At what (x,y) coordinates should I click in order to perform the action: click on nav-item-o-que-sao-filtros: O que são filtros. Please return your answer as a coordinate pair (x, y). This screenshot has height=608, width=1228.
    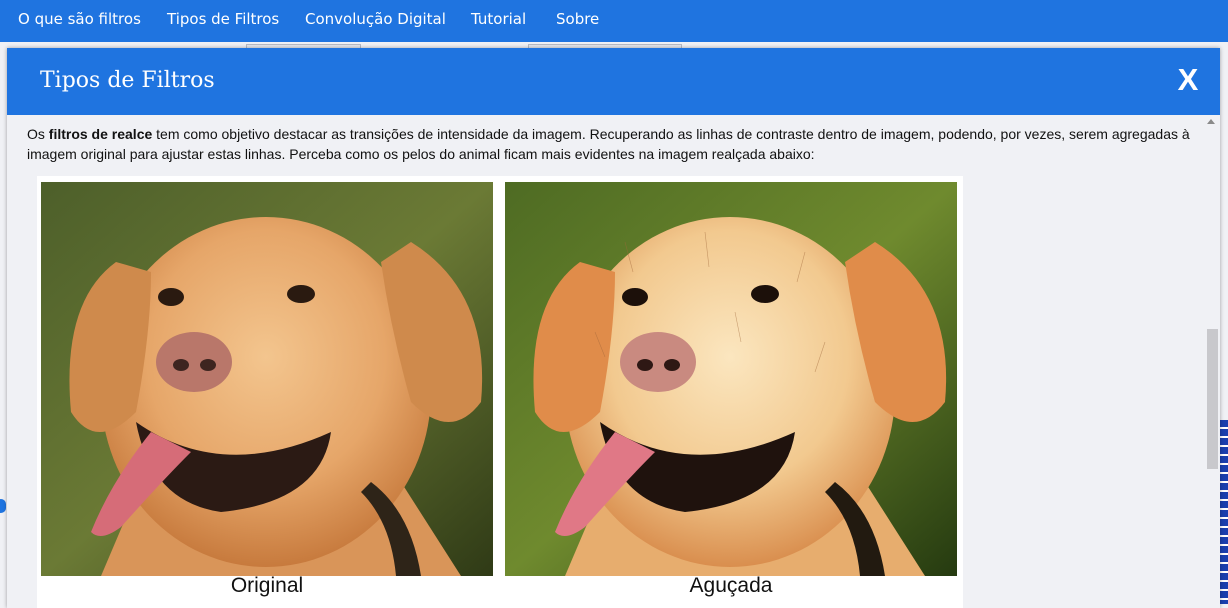
    Looking at the image, I should click on (79, 19).